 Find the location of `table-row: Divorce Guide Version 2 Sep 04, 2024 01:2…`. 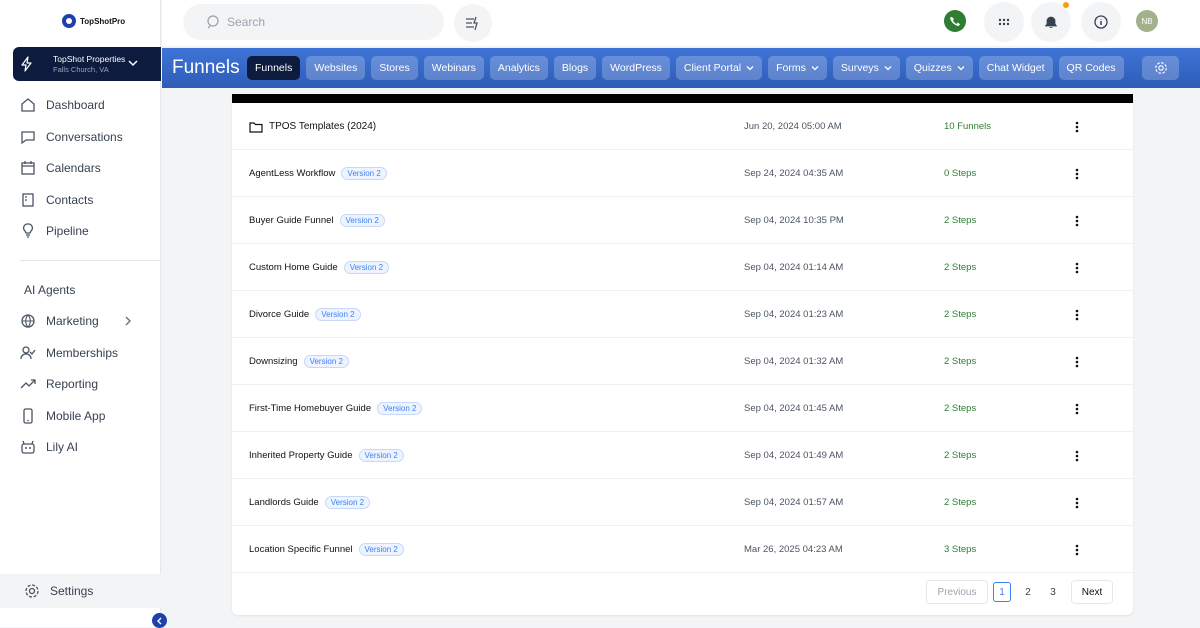

table-row: Divorce Guide Version 2 Sep 04, 2024 01:2… is located at coordinates (682, 314).